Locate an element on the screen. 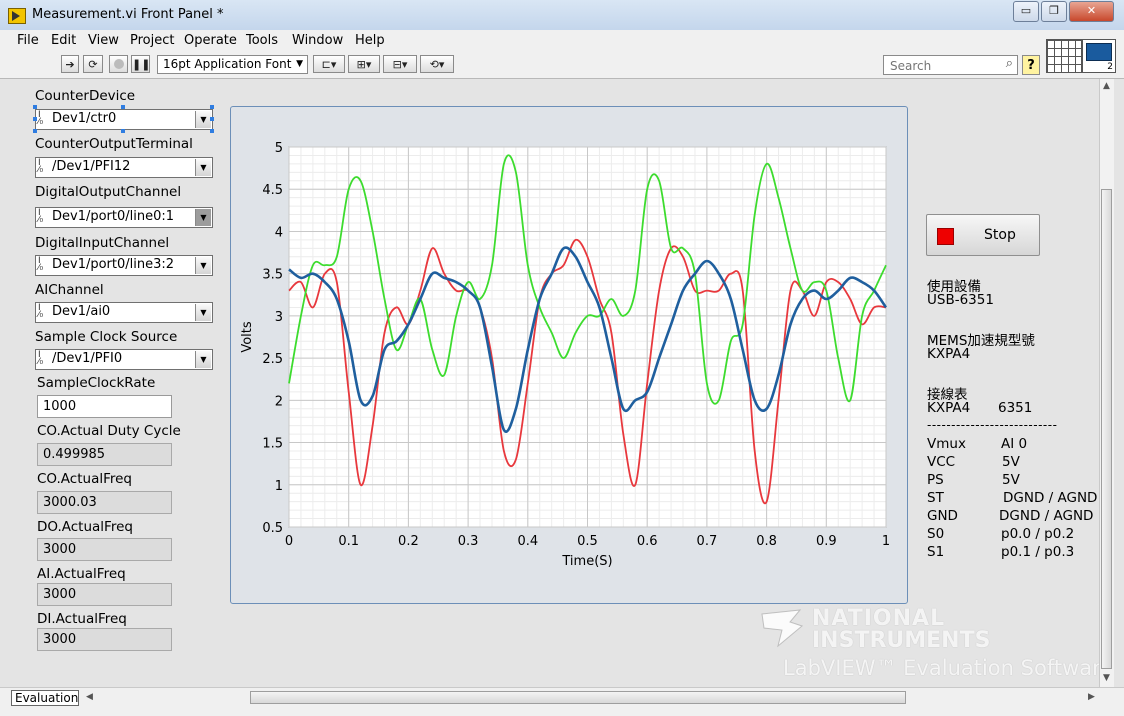  ai-channel-control: I ⁄₀ Dev1/ai0 ▼ is located at coordinates (124, 312).